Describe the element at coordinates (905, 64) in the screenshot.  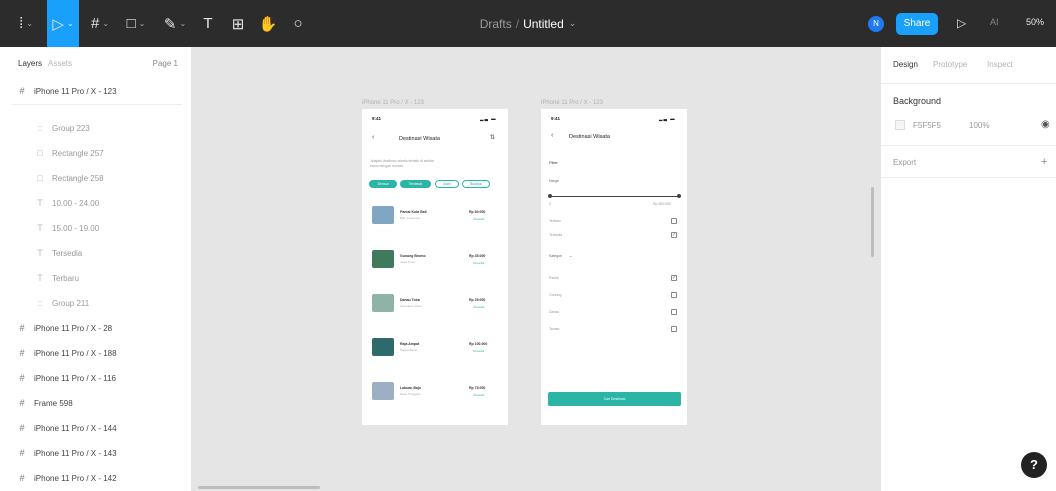
I see `tab-design: Design` at that location.